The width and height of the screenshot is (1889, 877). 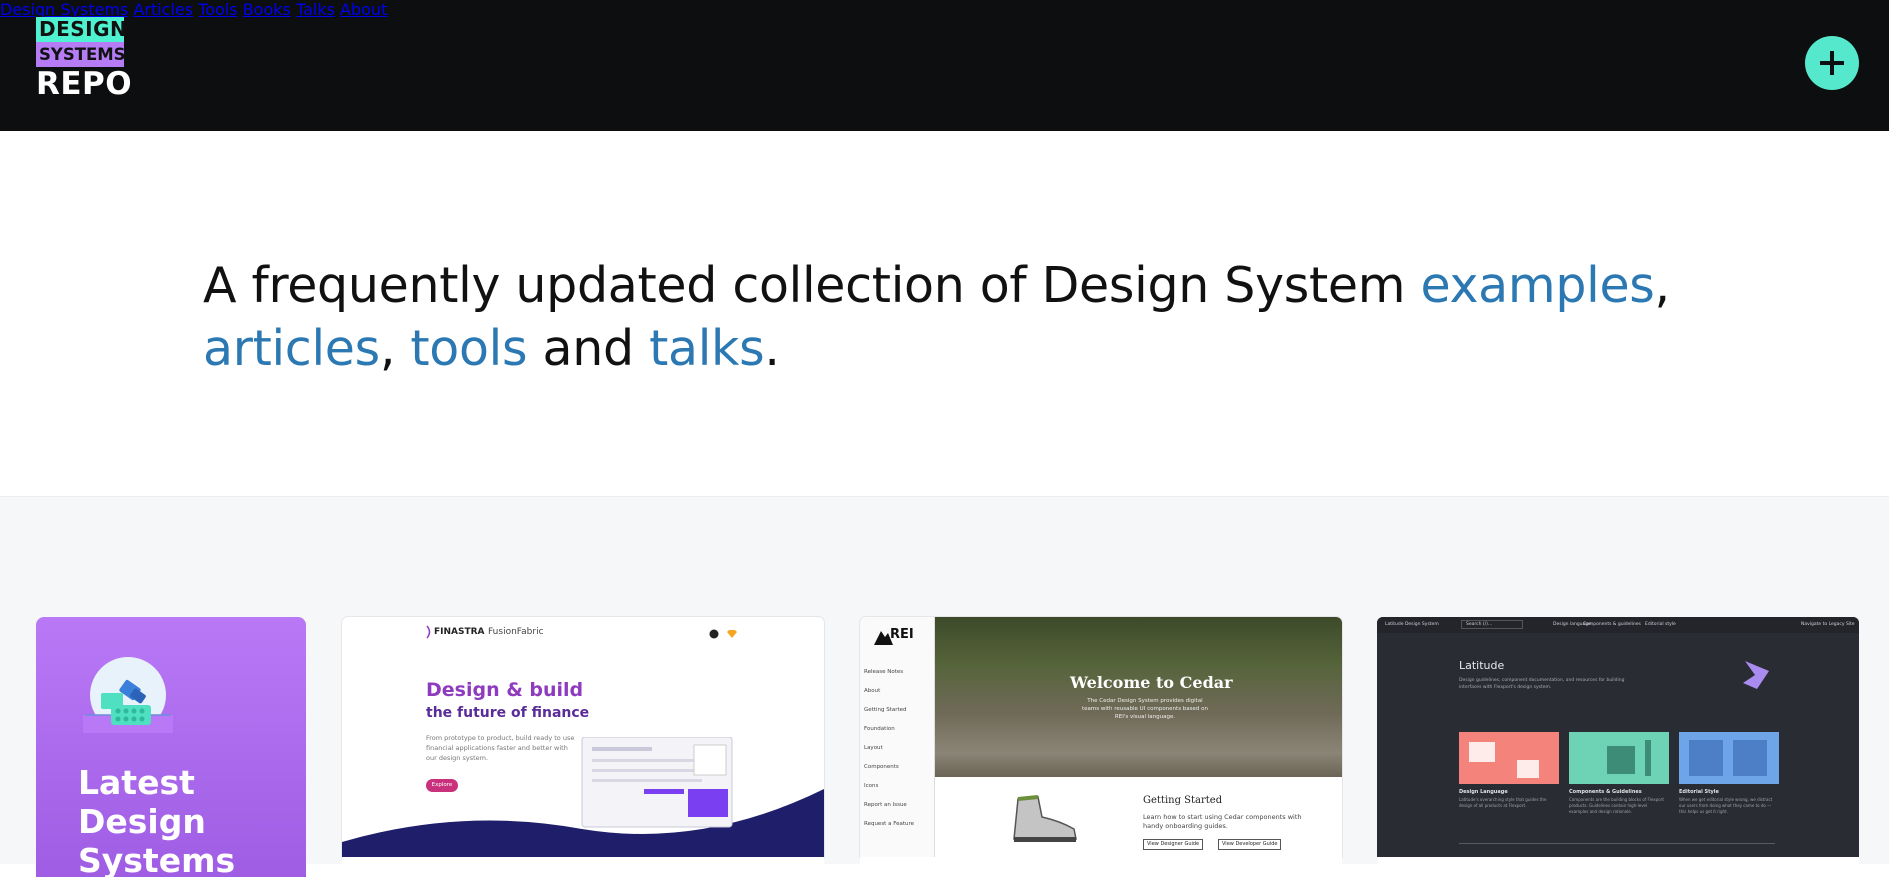 What do you see at coordinates (157, 820) in the screenshot?
I see `feature-card-title: Latest Design Systems` at bounding box center [157, 820].